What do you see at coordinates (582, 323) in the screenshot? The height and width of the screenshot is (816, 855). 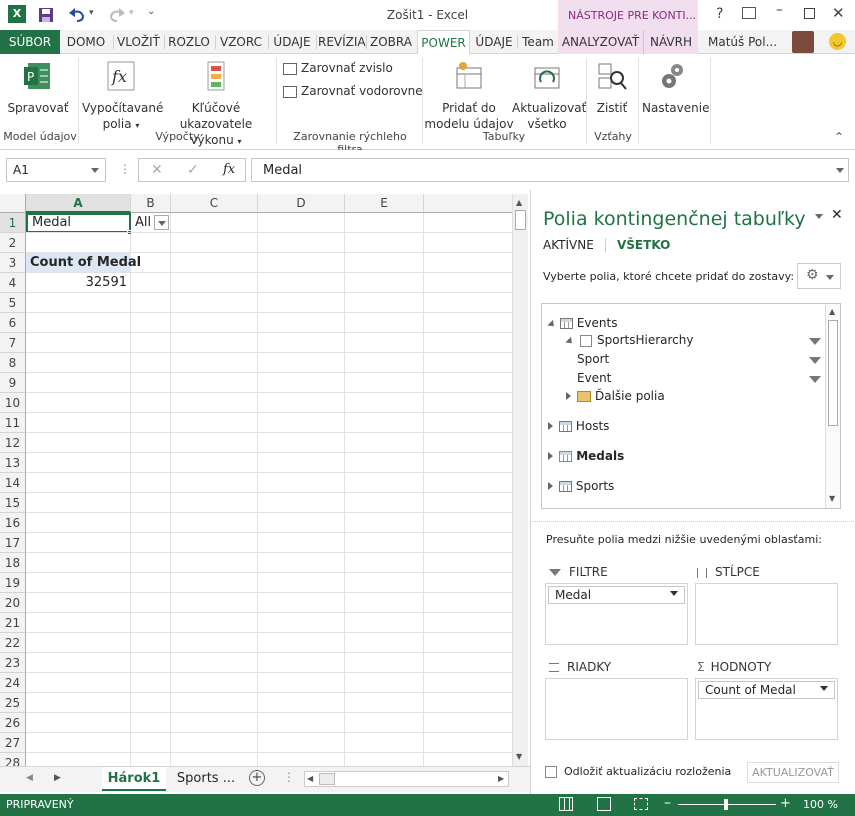 I see `field-table-events: Events` at bounding box center [582, 323].